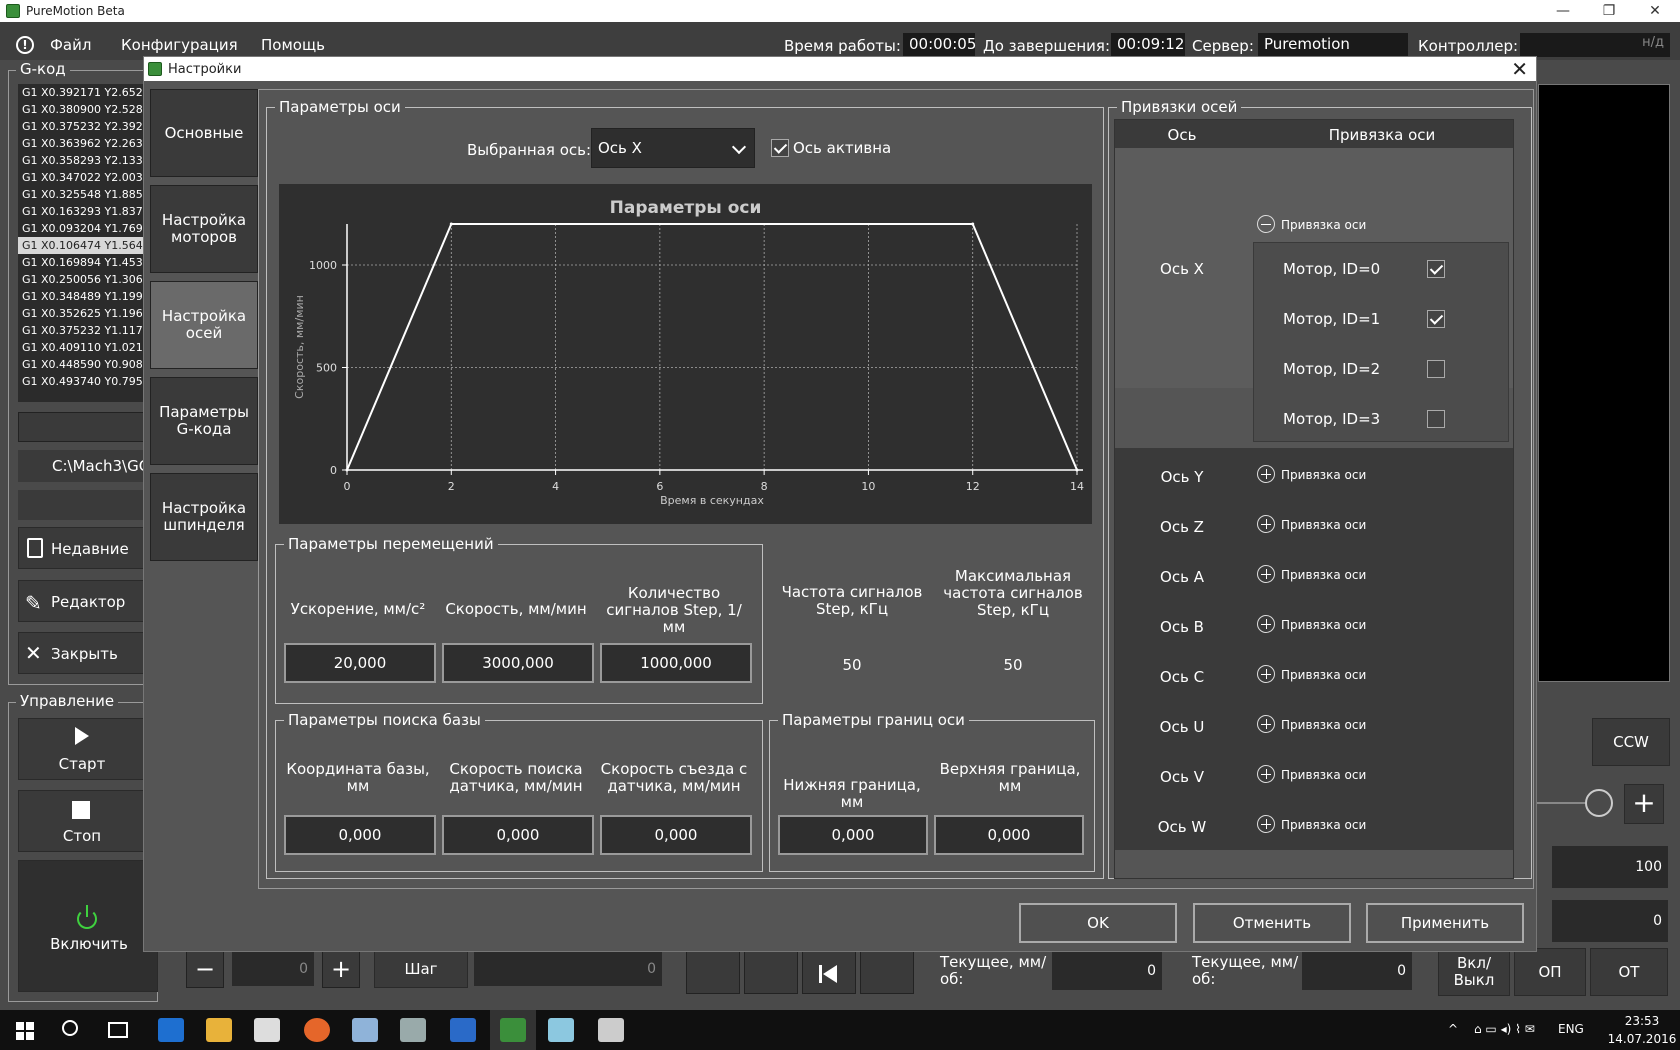 This screenshot has width=1680, height=1050. I want to click on network-app-icon, so click(413, 1030).